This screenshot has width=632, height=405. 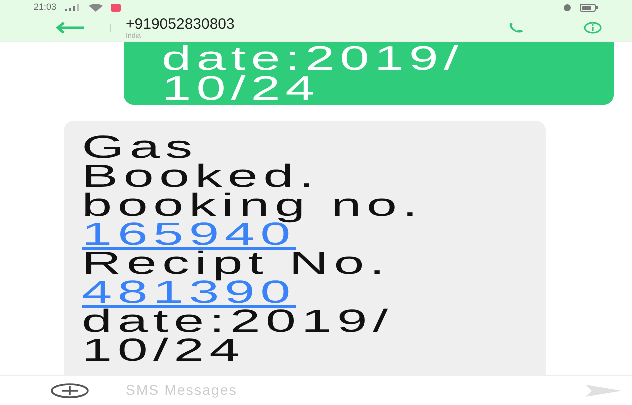 I want to click on back-arrow-icon, so click(x=71, y=28).